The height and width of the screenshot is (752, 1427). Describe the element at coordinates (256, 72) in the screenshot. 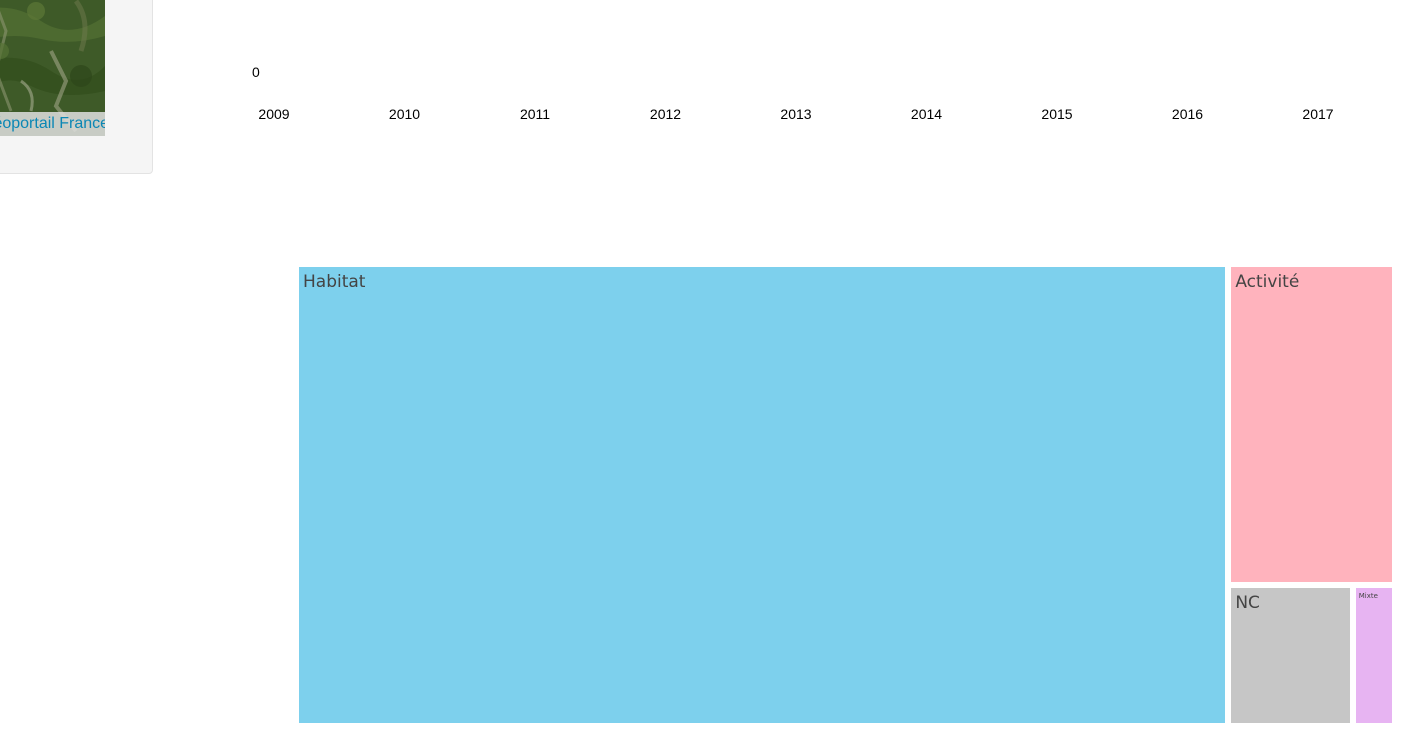

I see `y-tick-label: 0` at that location.